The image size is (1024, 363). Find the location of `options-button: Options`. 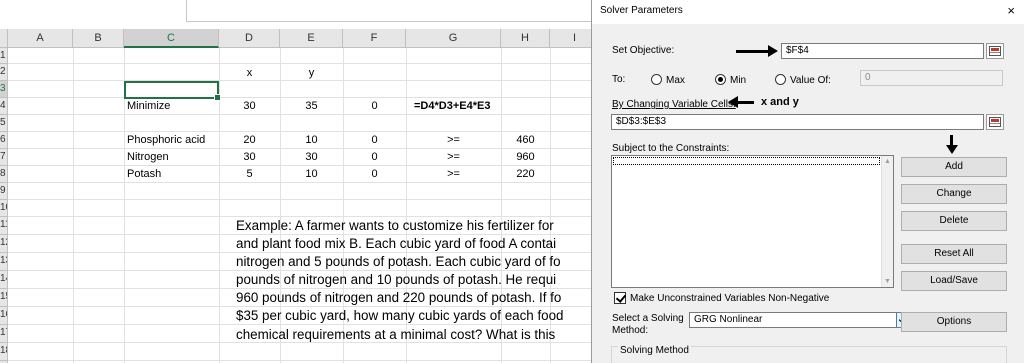

options-button: Options is located at coordinates (954, 322).